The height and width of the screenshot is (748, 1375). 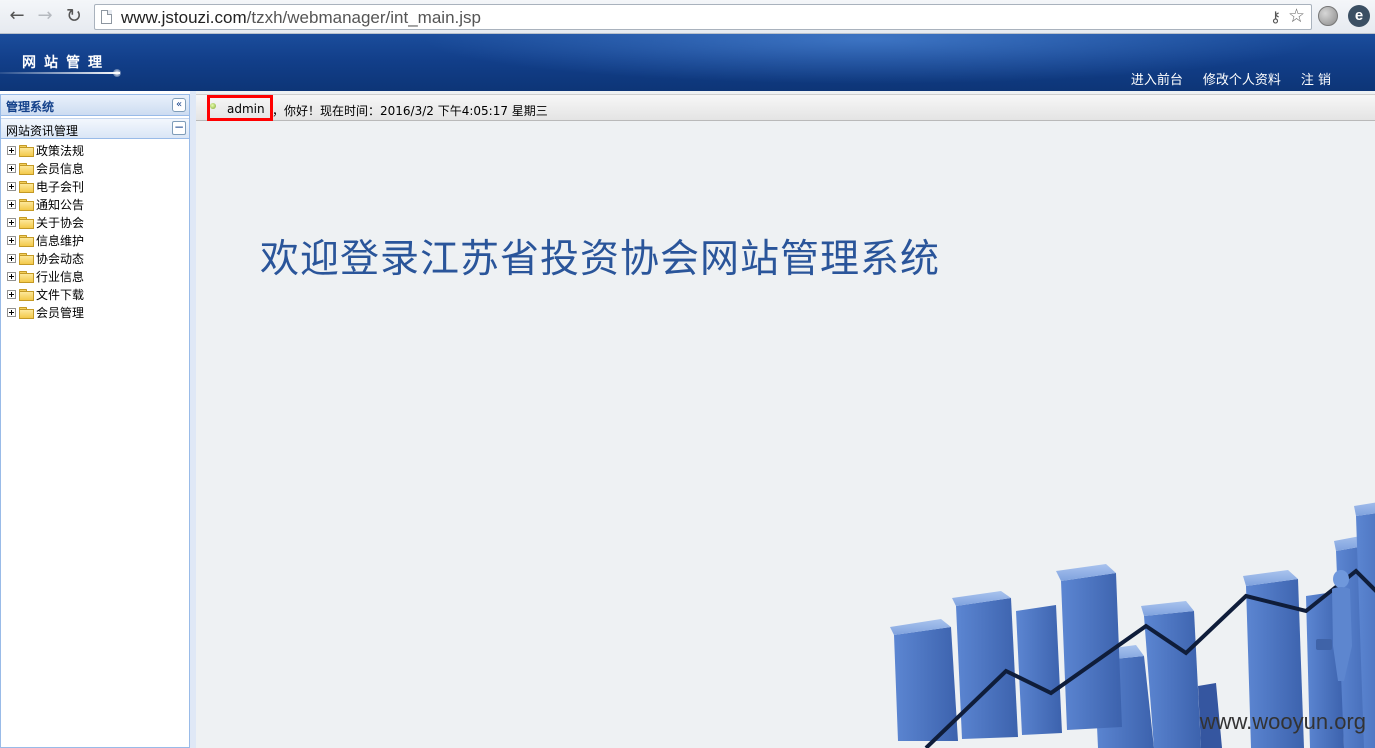 I want to click on url-path: /tzxh/webmanager/int_main.jsp, so click(x=363, y=17).